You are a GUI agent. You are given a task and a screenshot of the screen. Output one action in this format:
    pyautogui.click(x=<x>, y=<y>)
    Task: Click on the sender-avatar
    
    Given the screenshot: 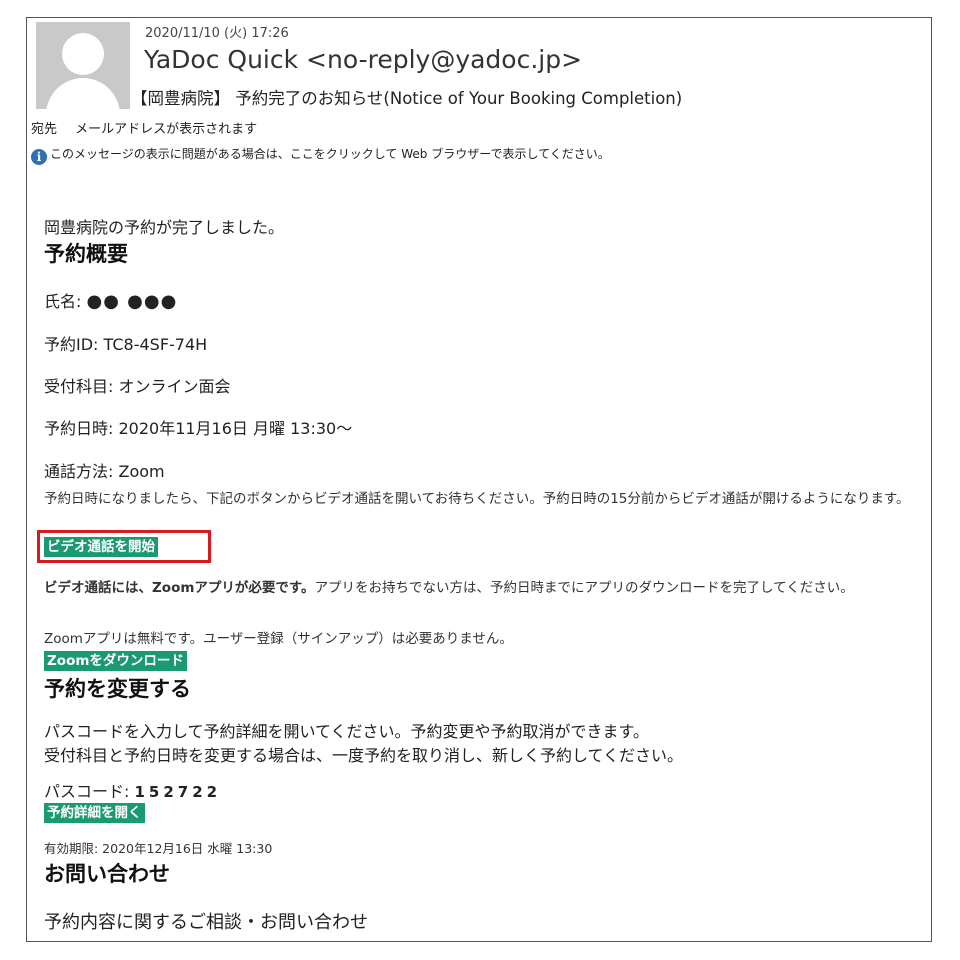 What is the action you would take?
    pyautogui.click(x=83, y=65)
    